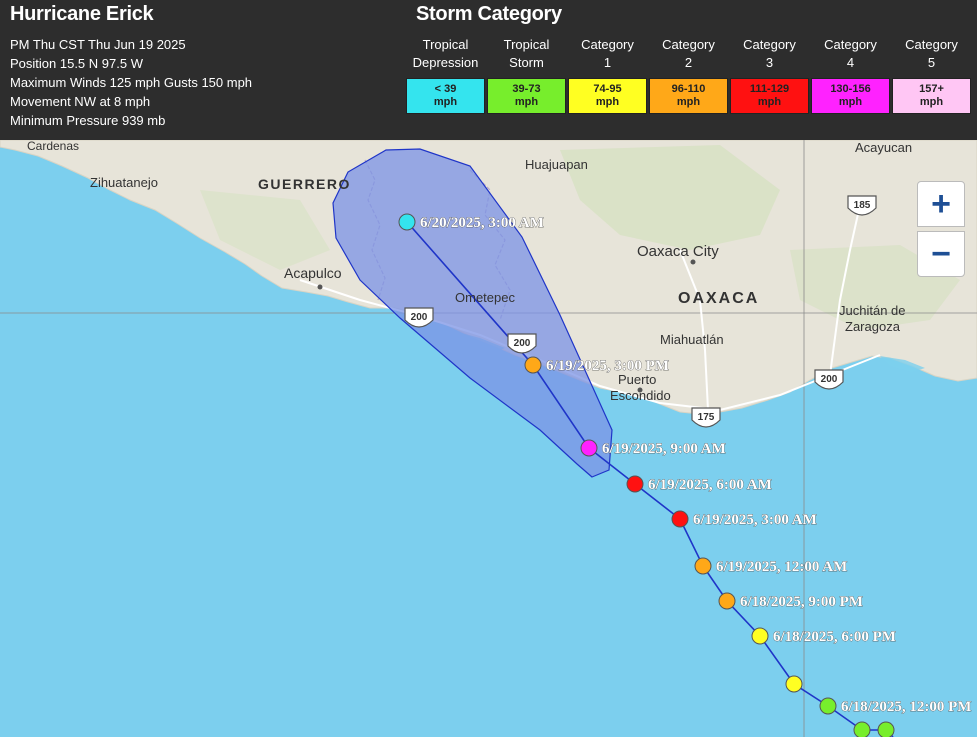  What do you see at coordinates (526, 62) in the screenshot?
I see `legend-label: Storm` at bounding box center [526, 62].